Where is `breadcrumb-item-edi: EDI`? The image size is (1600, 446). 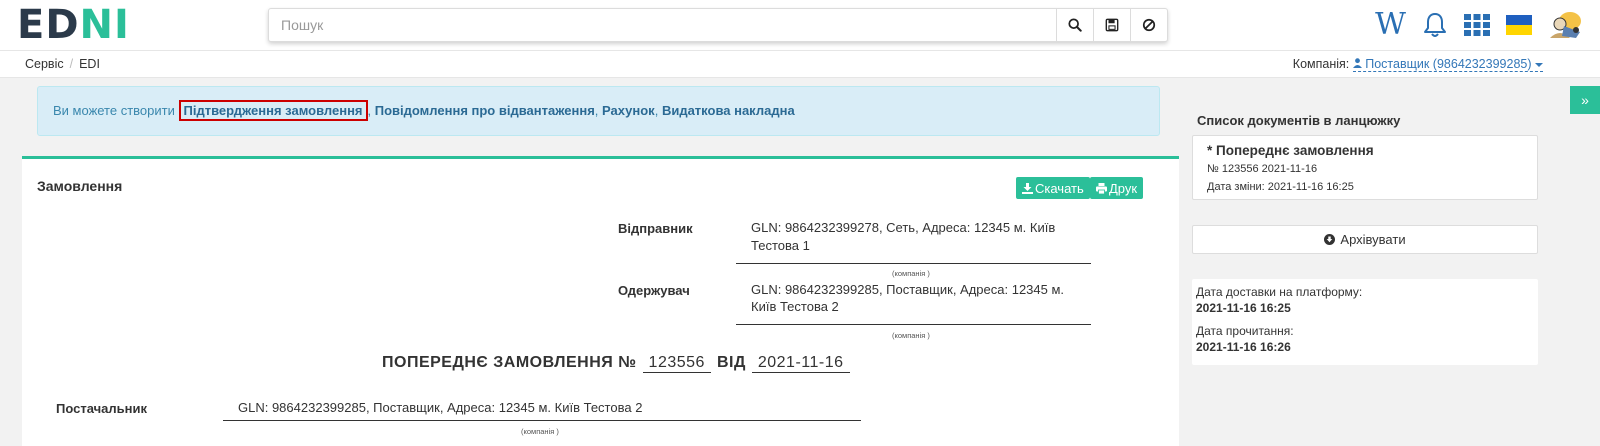
breadcrumb-item-edi: EDI is located at coordinates (89, 64).